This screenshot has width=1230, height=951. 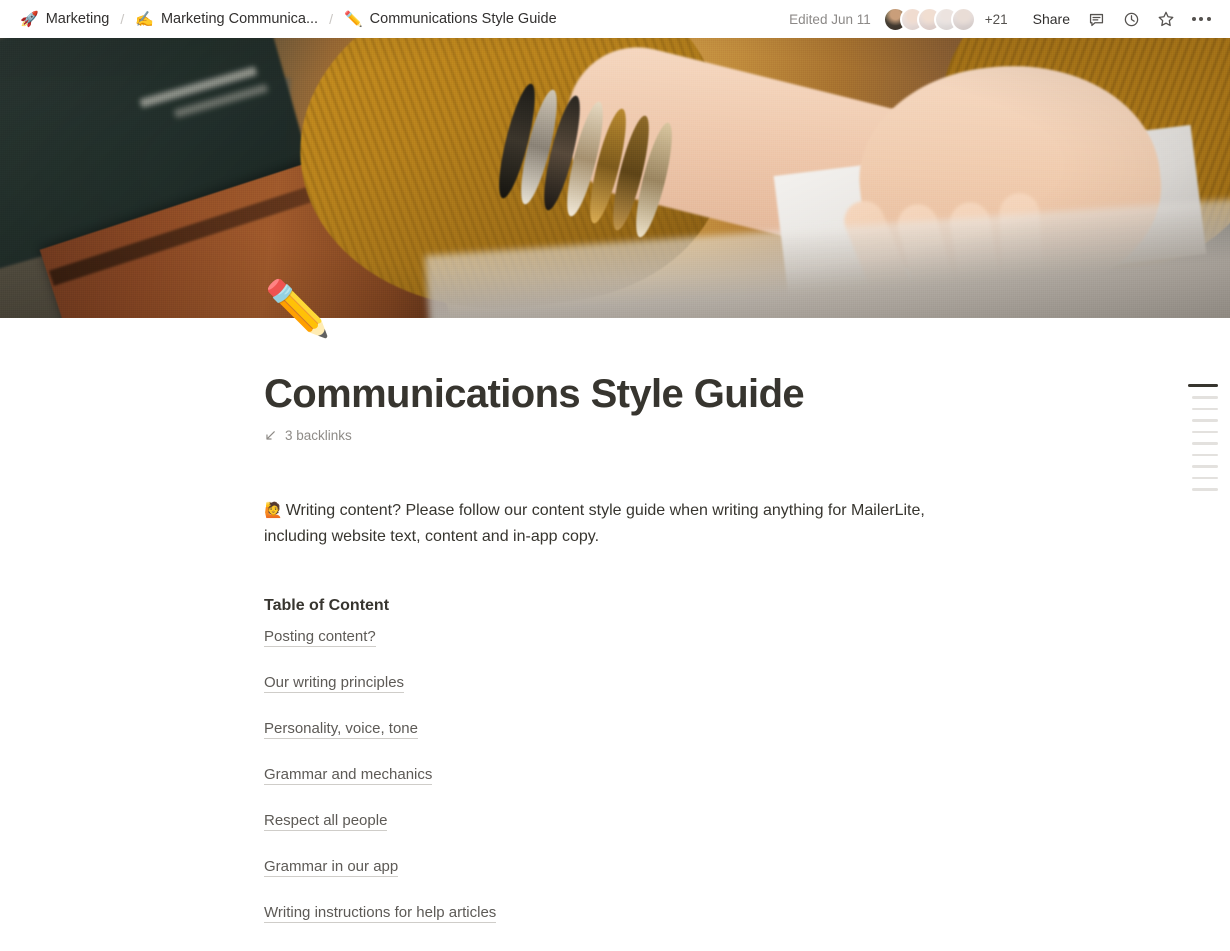 I want to click on raising-hand-icon: 🙋, so click(x=273, y=511).